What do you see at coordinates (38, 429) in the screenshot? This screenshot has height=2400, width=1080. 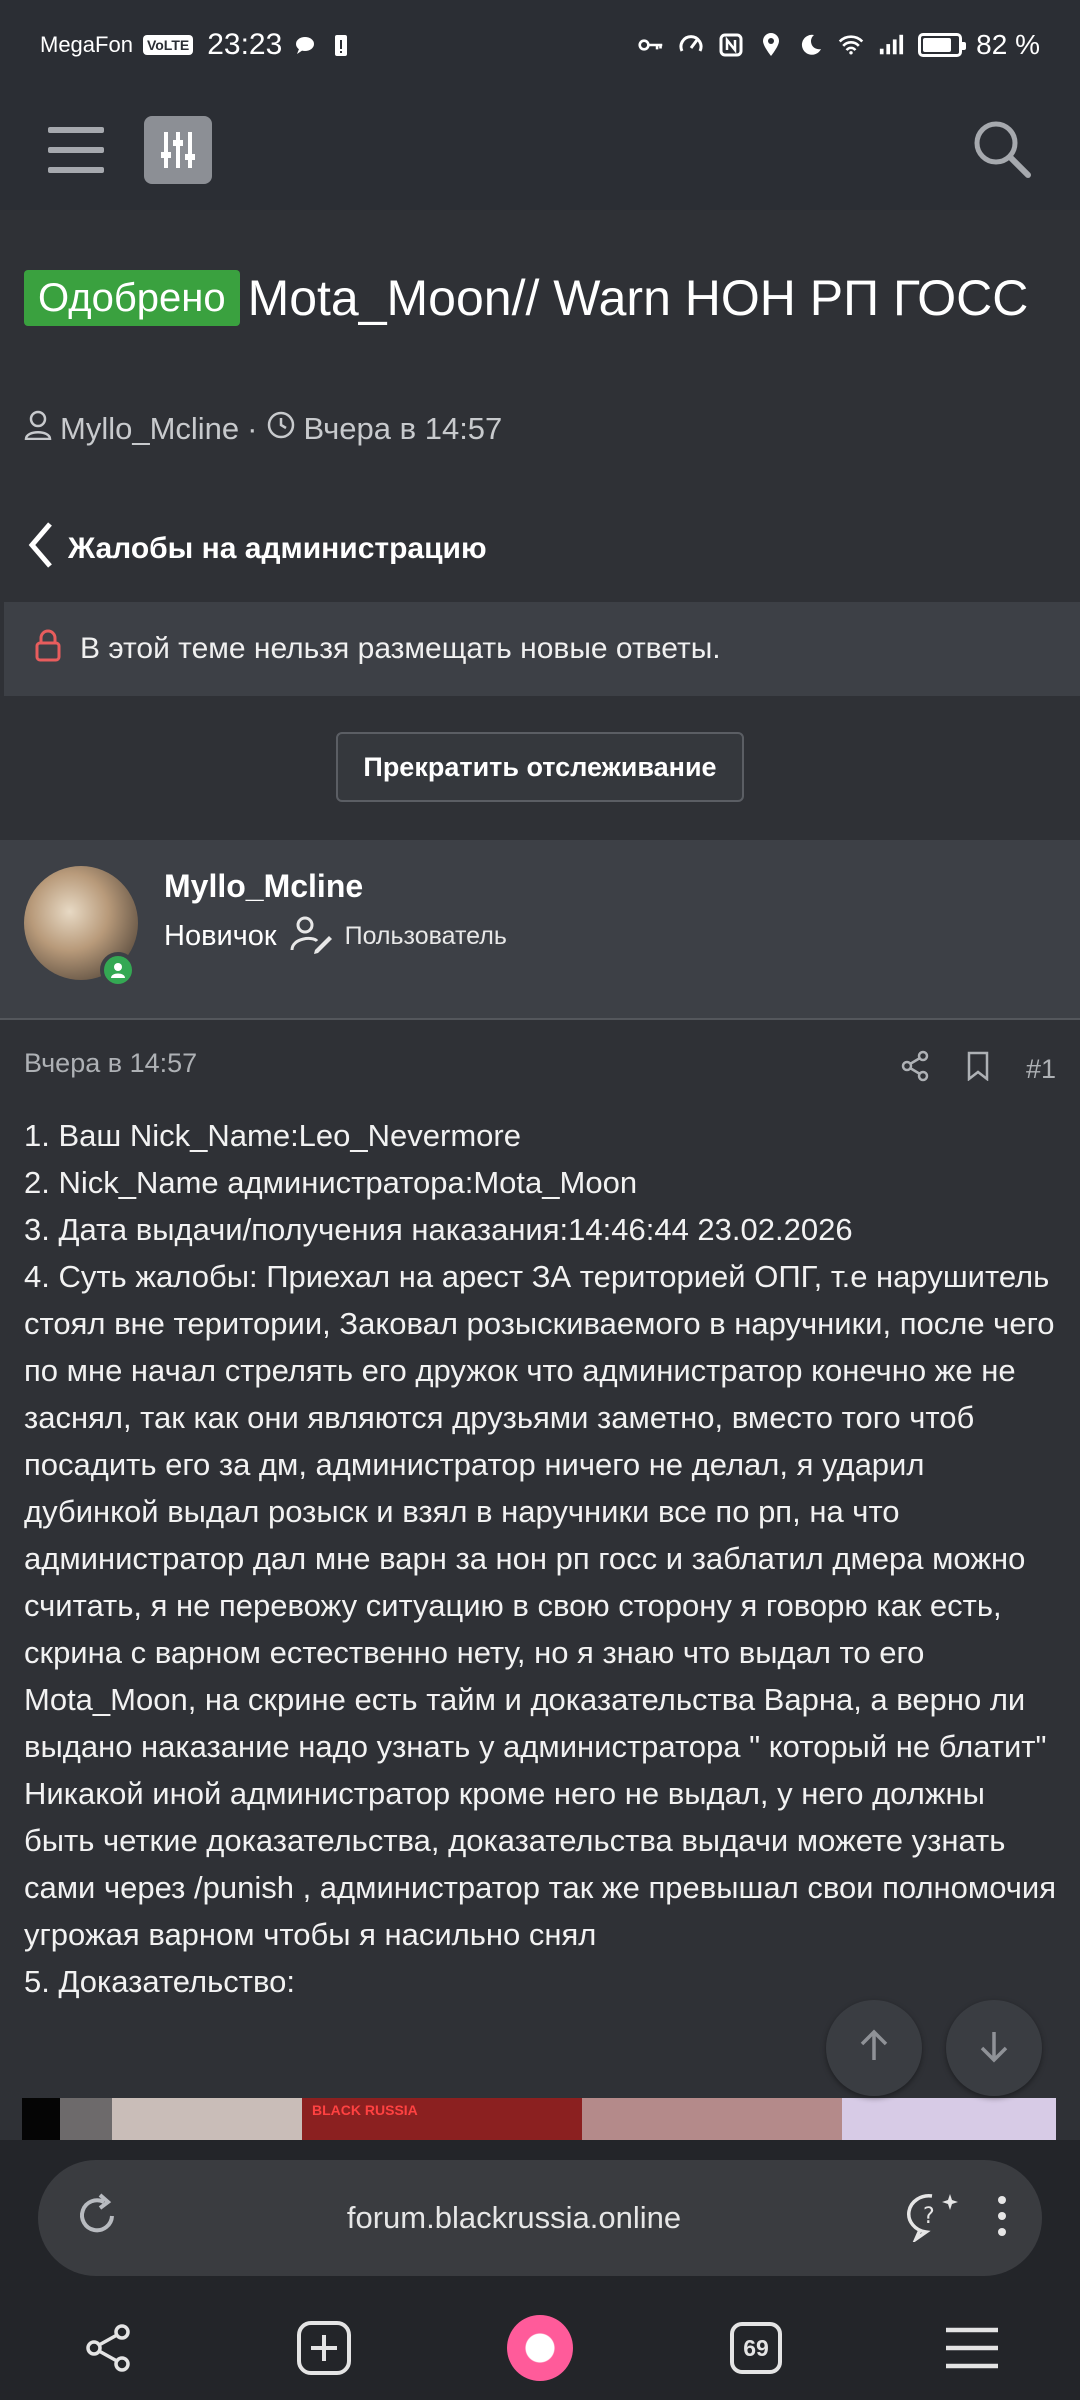 I see `user-icon` at bounding box center [38, 429].